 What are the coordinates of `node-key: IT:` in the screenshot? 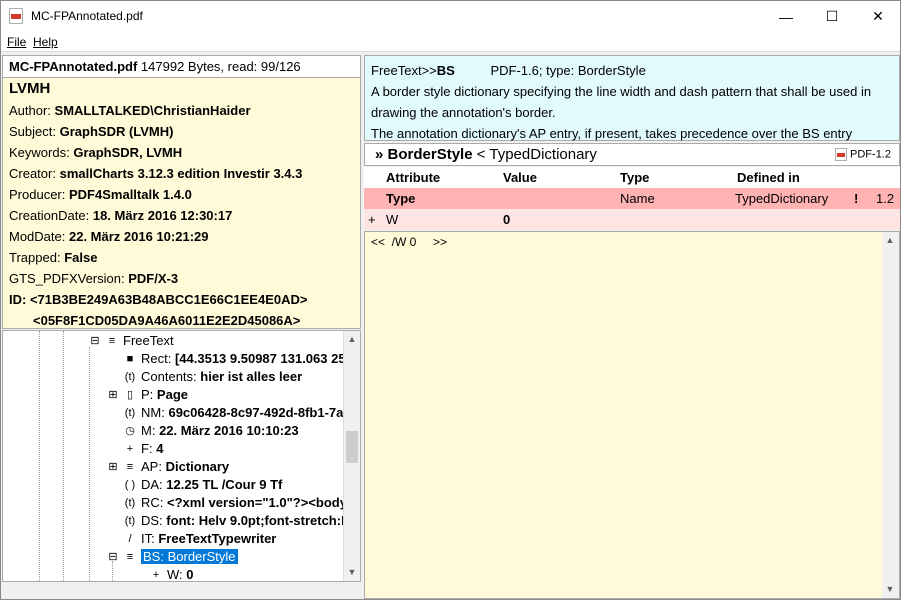 It's located at (148, 538).